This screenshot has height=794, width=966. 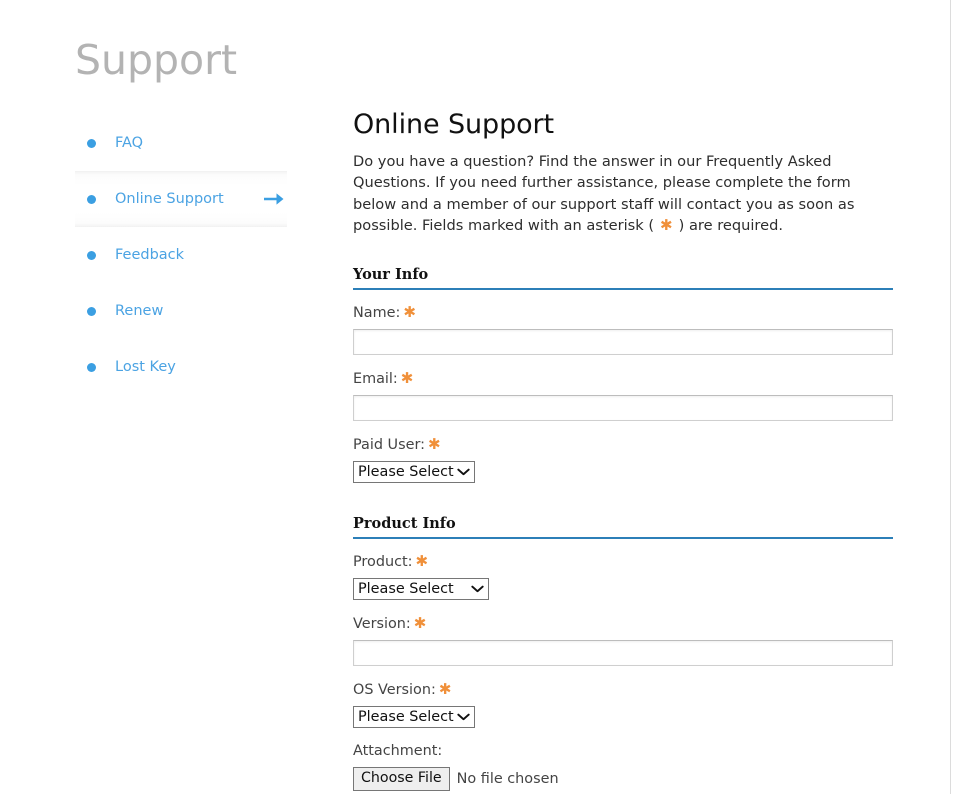 What do you see at coordinates (181, 143) in the screenshot?
I see `sidebar-item-faq: FAQ` at bounding box center [181, 143].